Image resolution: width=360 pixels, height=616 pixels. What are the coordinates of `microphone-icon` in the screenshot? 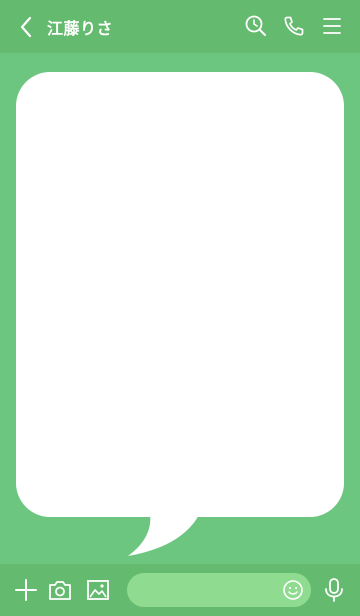 It's located at (334, 590).